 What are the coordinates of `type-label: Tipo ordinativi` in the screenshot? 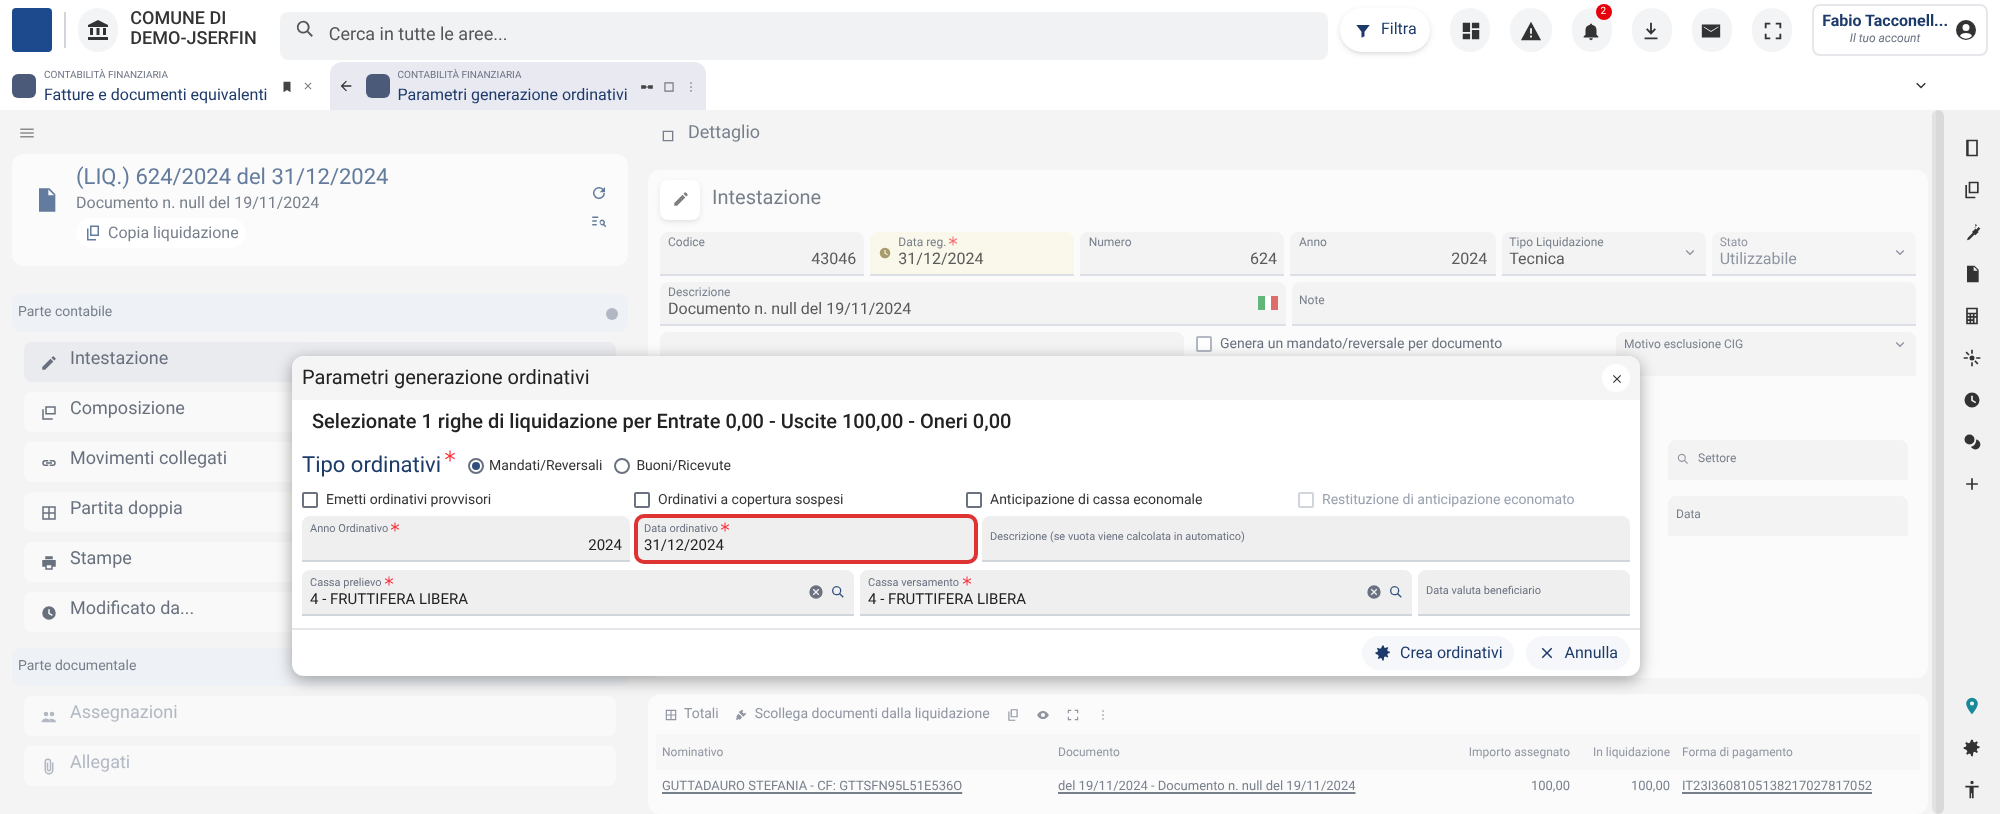 It's located at (379, 466).